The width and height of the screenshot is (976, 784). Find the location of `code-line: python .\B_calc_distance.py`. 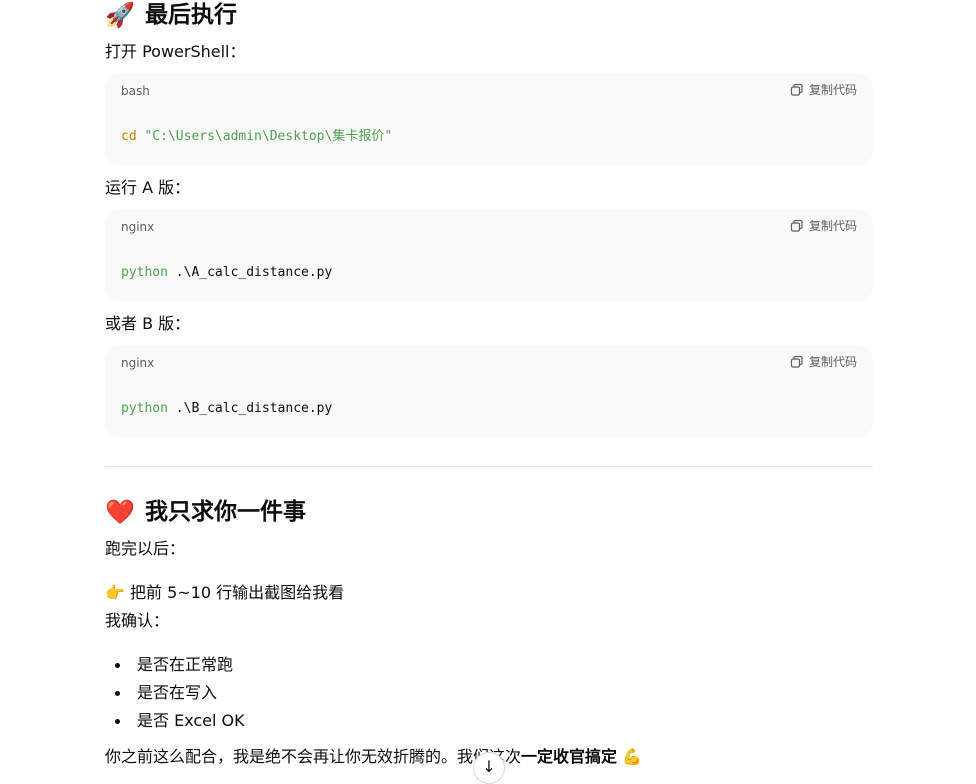

code-line: python .\B_calc_distance.py is located at coordinates (226, 409).